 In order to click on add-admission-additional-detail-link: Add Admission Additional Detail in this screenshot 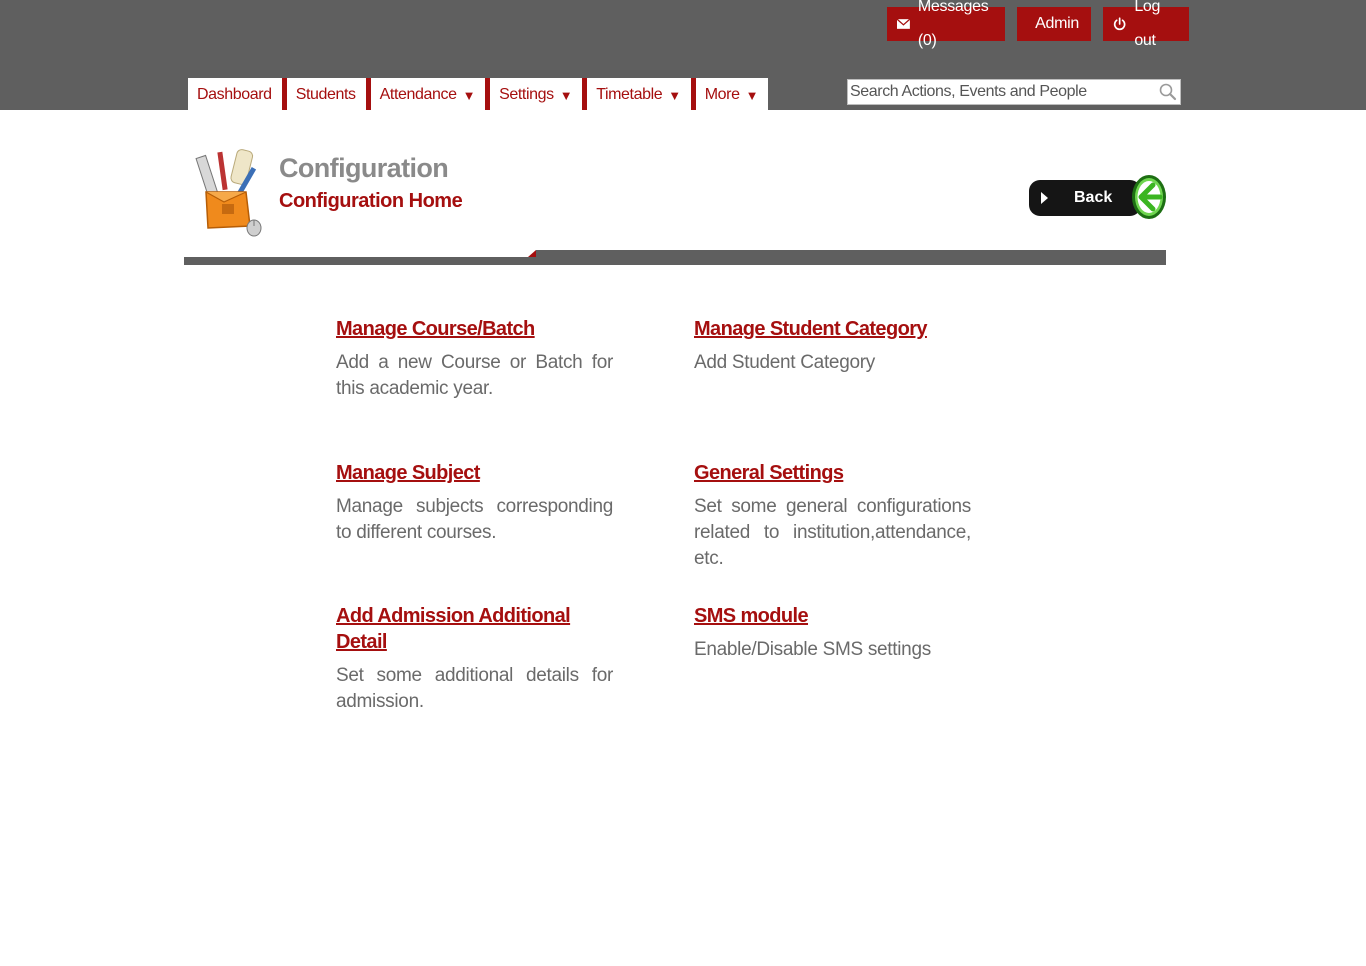, I will do `click(474, 629)`.